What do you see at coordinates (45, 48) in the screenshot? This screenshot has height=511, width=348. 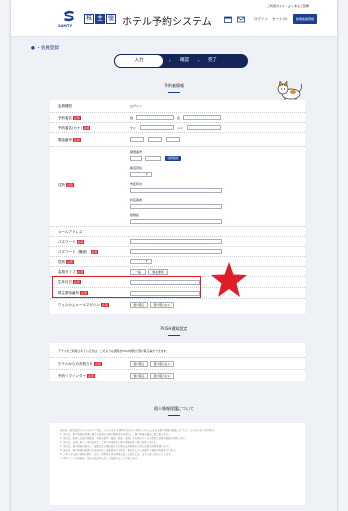 I see `page-title: ● ・会員登録` at bounding box center [45, 48].